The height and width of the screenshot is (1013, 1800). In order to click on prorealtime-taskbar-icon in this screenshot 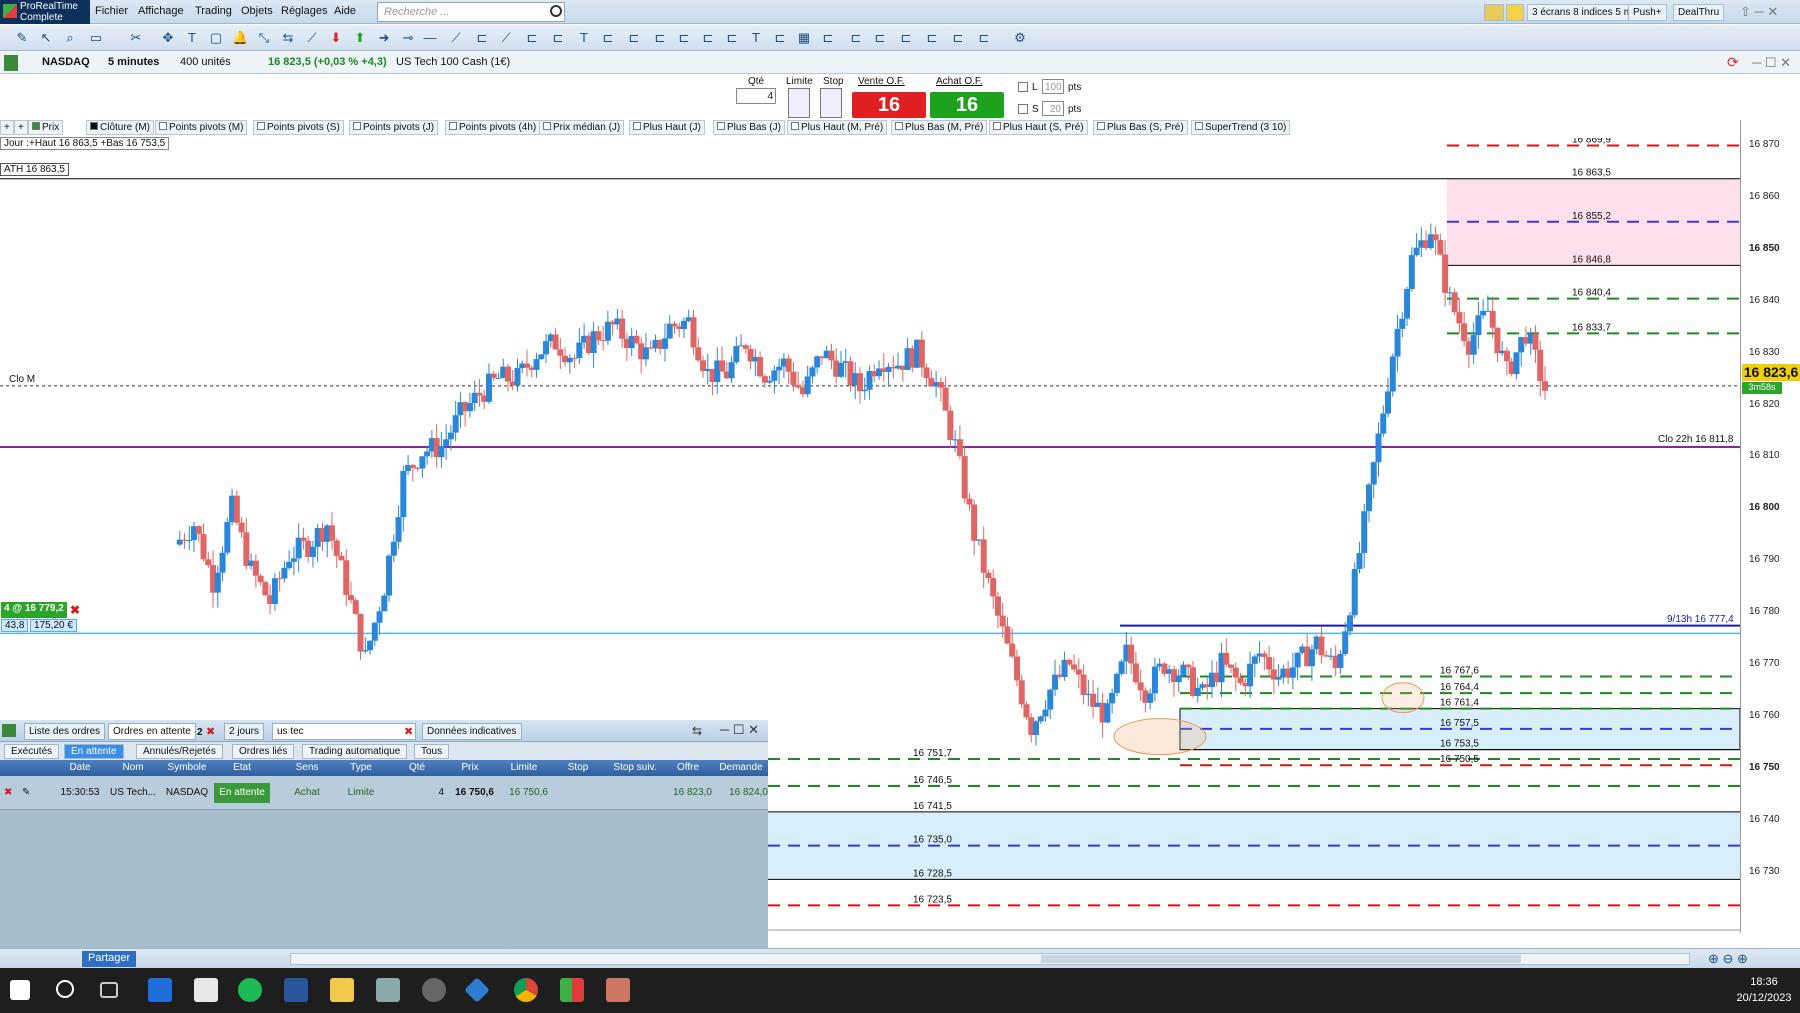, I will do `click(572, 990)`.